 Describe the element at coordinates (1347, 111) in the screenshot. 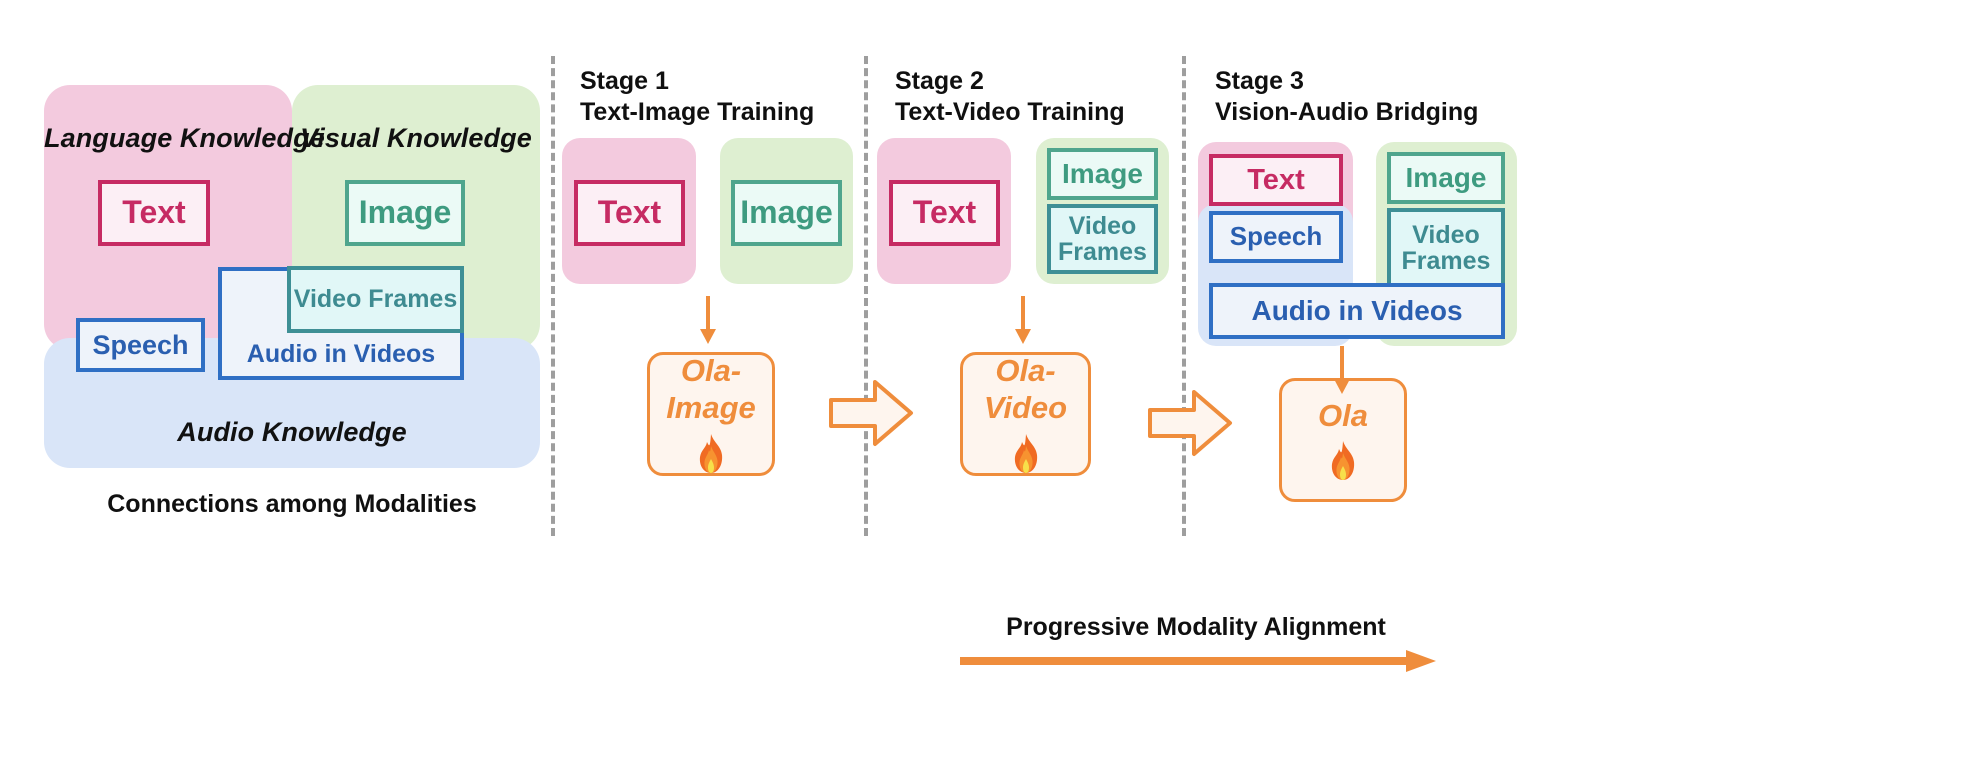

I see `stage-3-subtitle: Vision-Audio Bridging` at that location.